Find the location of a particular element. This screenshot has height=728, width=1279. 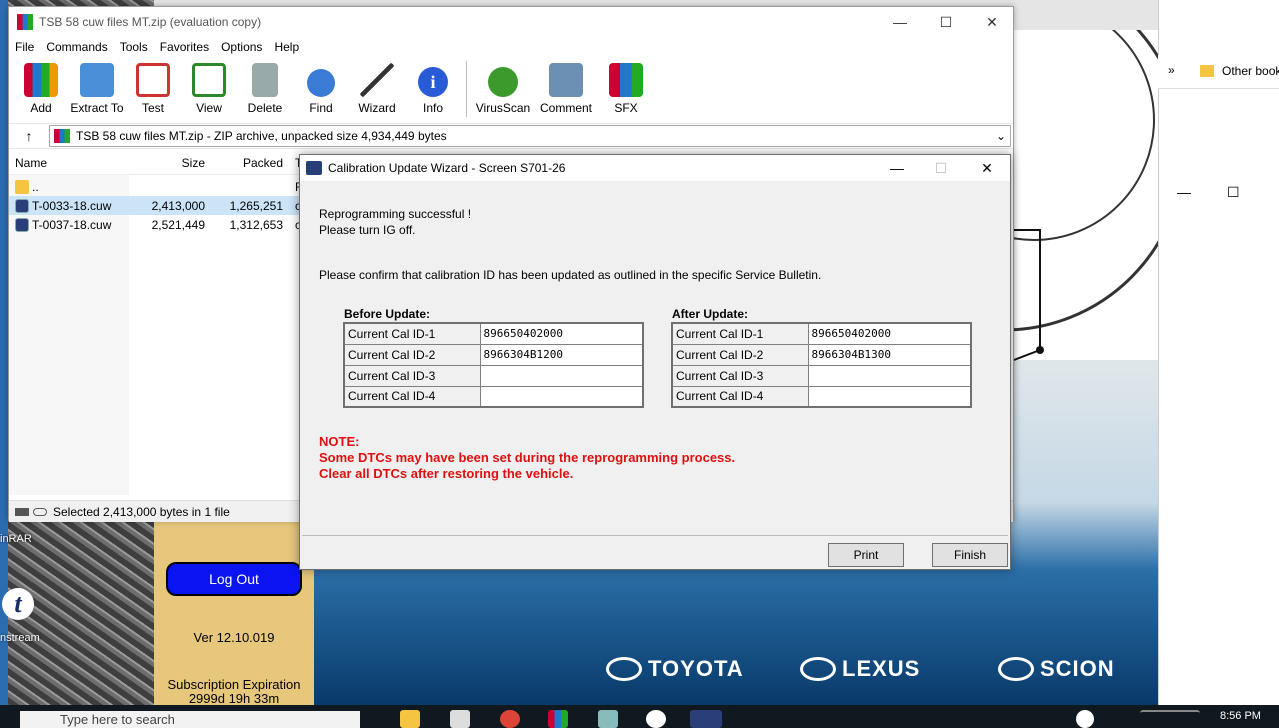

desktop-teamviewer-icon: t is located at coordinates (18, 604).